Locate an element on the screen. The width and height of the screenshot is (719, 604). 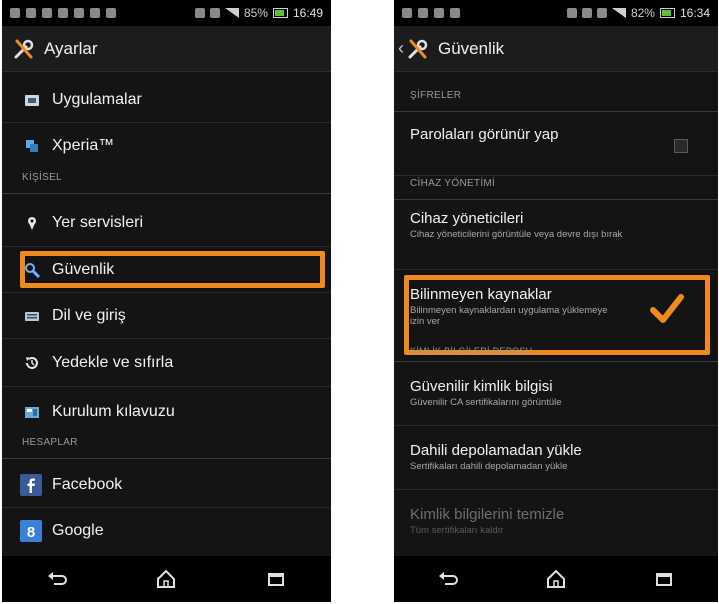
xperia-icon is located at coordinates (32, 146).